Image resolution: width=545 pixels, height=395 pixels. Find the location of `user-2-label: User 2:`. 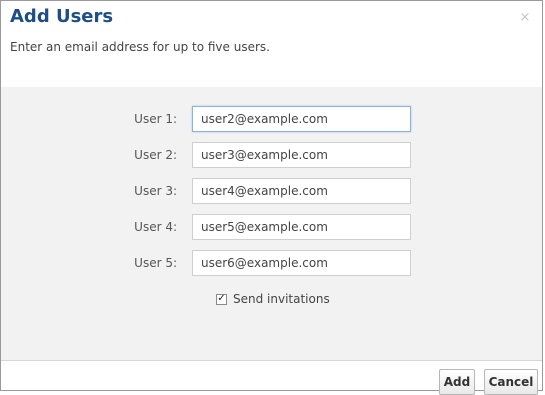

user-2-label: User 2: is located at coordinates (155, 155).